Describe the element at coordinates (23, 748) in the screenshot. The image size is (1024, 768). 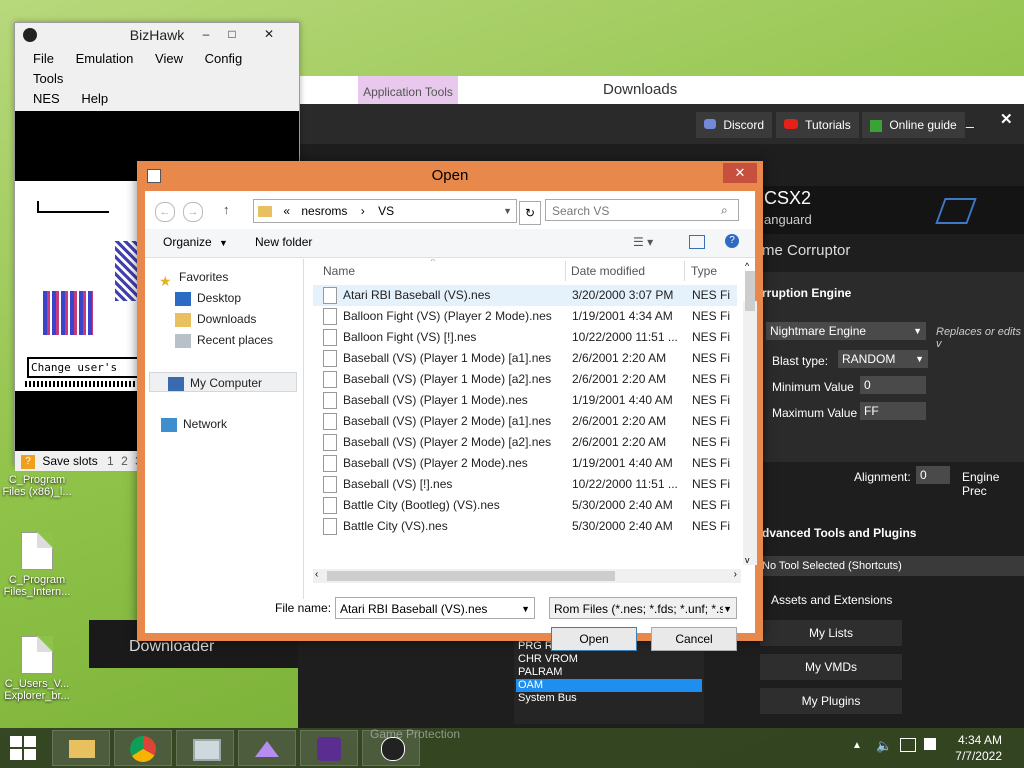
I see `start-button` at that location.